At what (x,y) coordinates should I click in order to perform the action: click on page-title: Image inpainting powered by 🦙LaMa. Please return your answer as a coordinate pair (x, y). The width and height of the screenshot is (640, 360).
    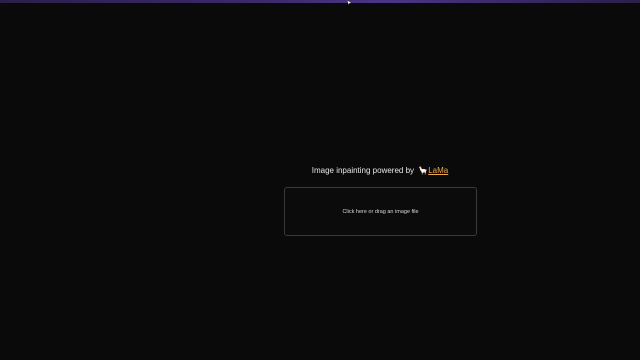
    Looking at the image, I should click on (380, 170).